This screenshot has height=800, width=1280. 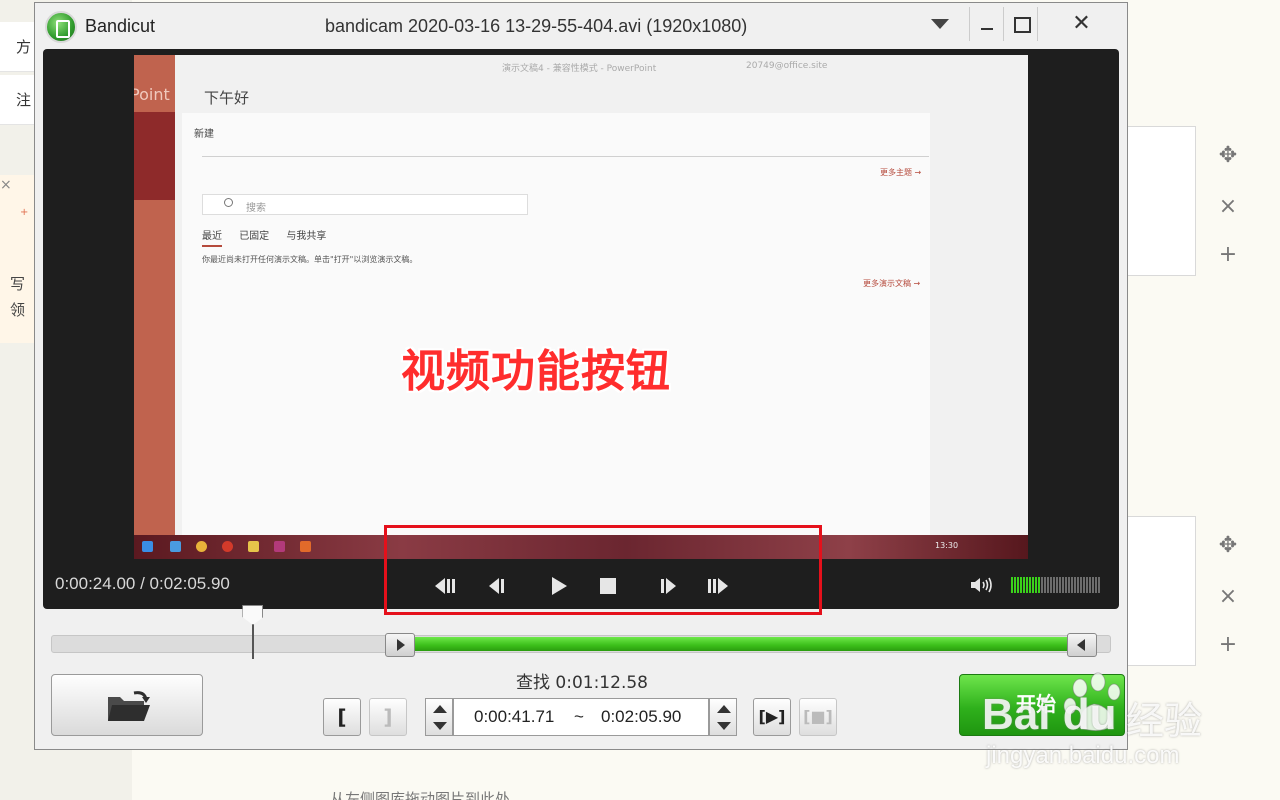 I want to click on open-file-button, so click(x=127, y=705).